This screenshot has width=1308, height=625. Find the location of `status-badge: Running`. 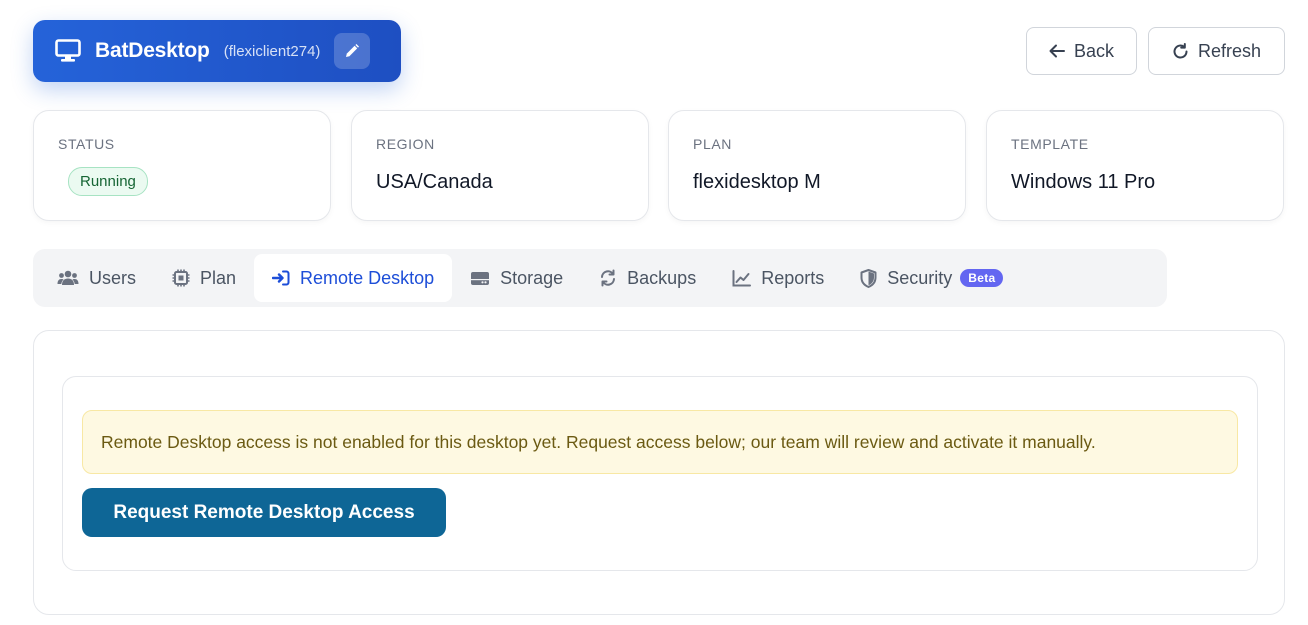

status-badge: Running is located at coordinates (108, 181).